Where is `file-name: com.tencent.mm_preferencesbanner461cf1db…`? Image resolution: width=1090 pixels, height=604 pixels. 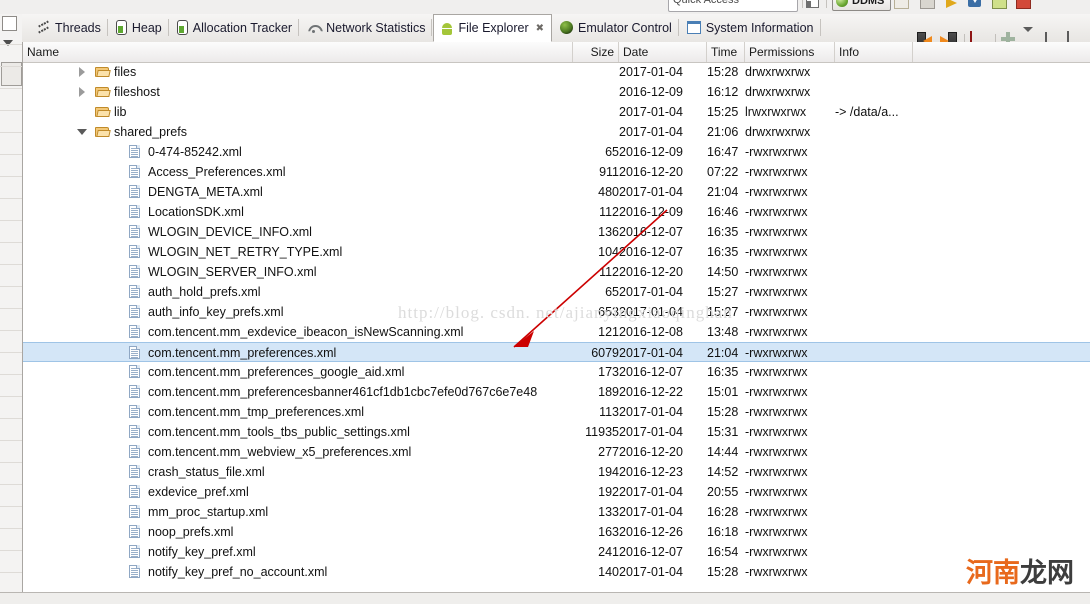 file-name: com.tencent.mm_preferencesbanner461cf1db… is located at coordinates (343, 392).